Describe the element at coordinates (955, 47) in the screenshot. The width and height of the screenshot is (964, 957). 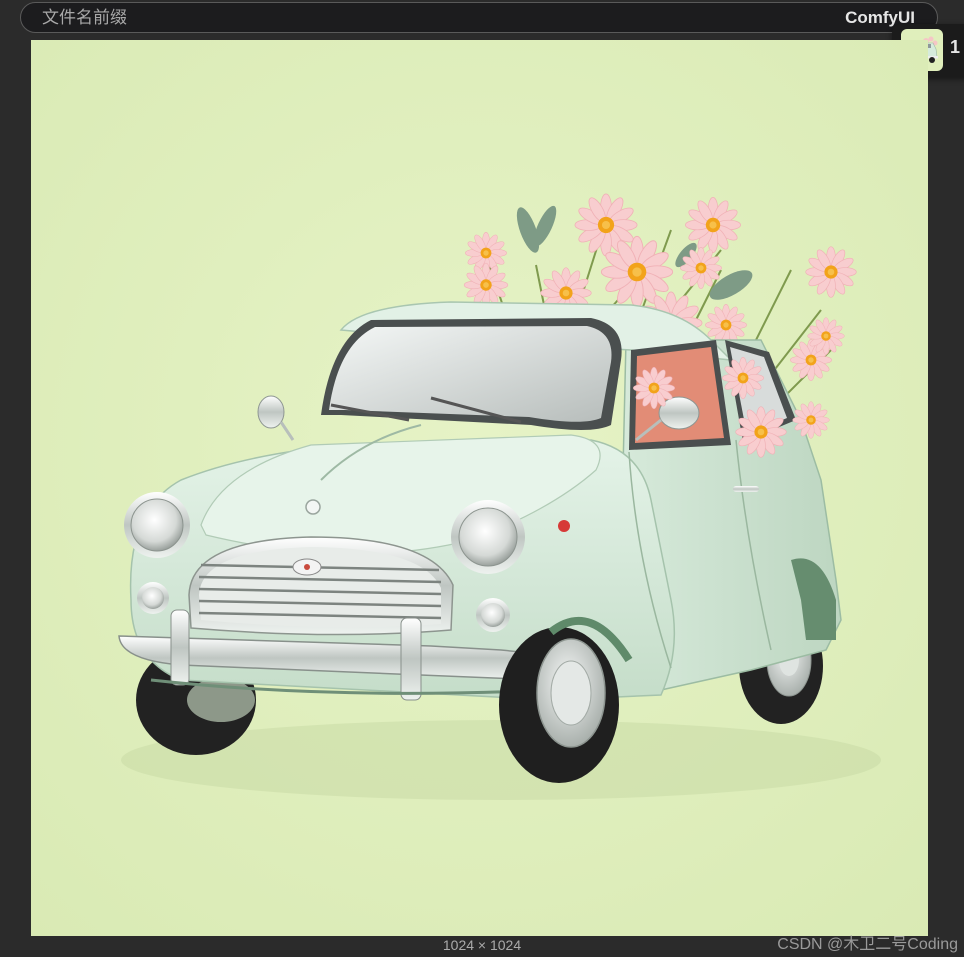
I see `queue-count: 1` at that location.